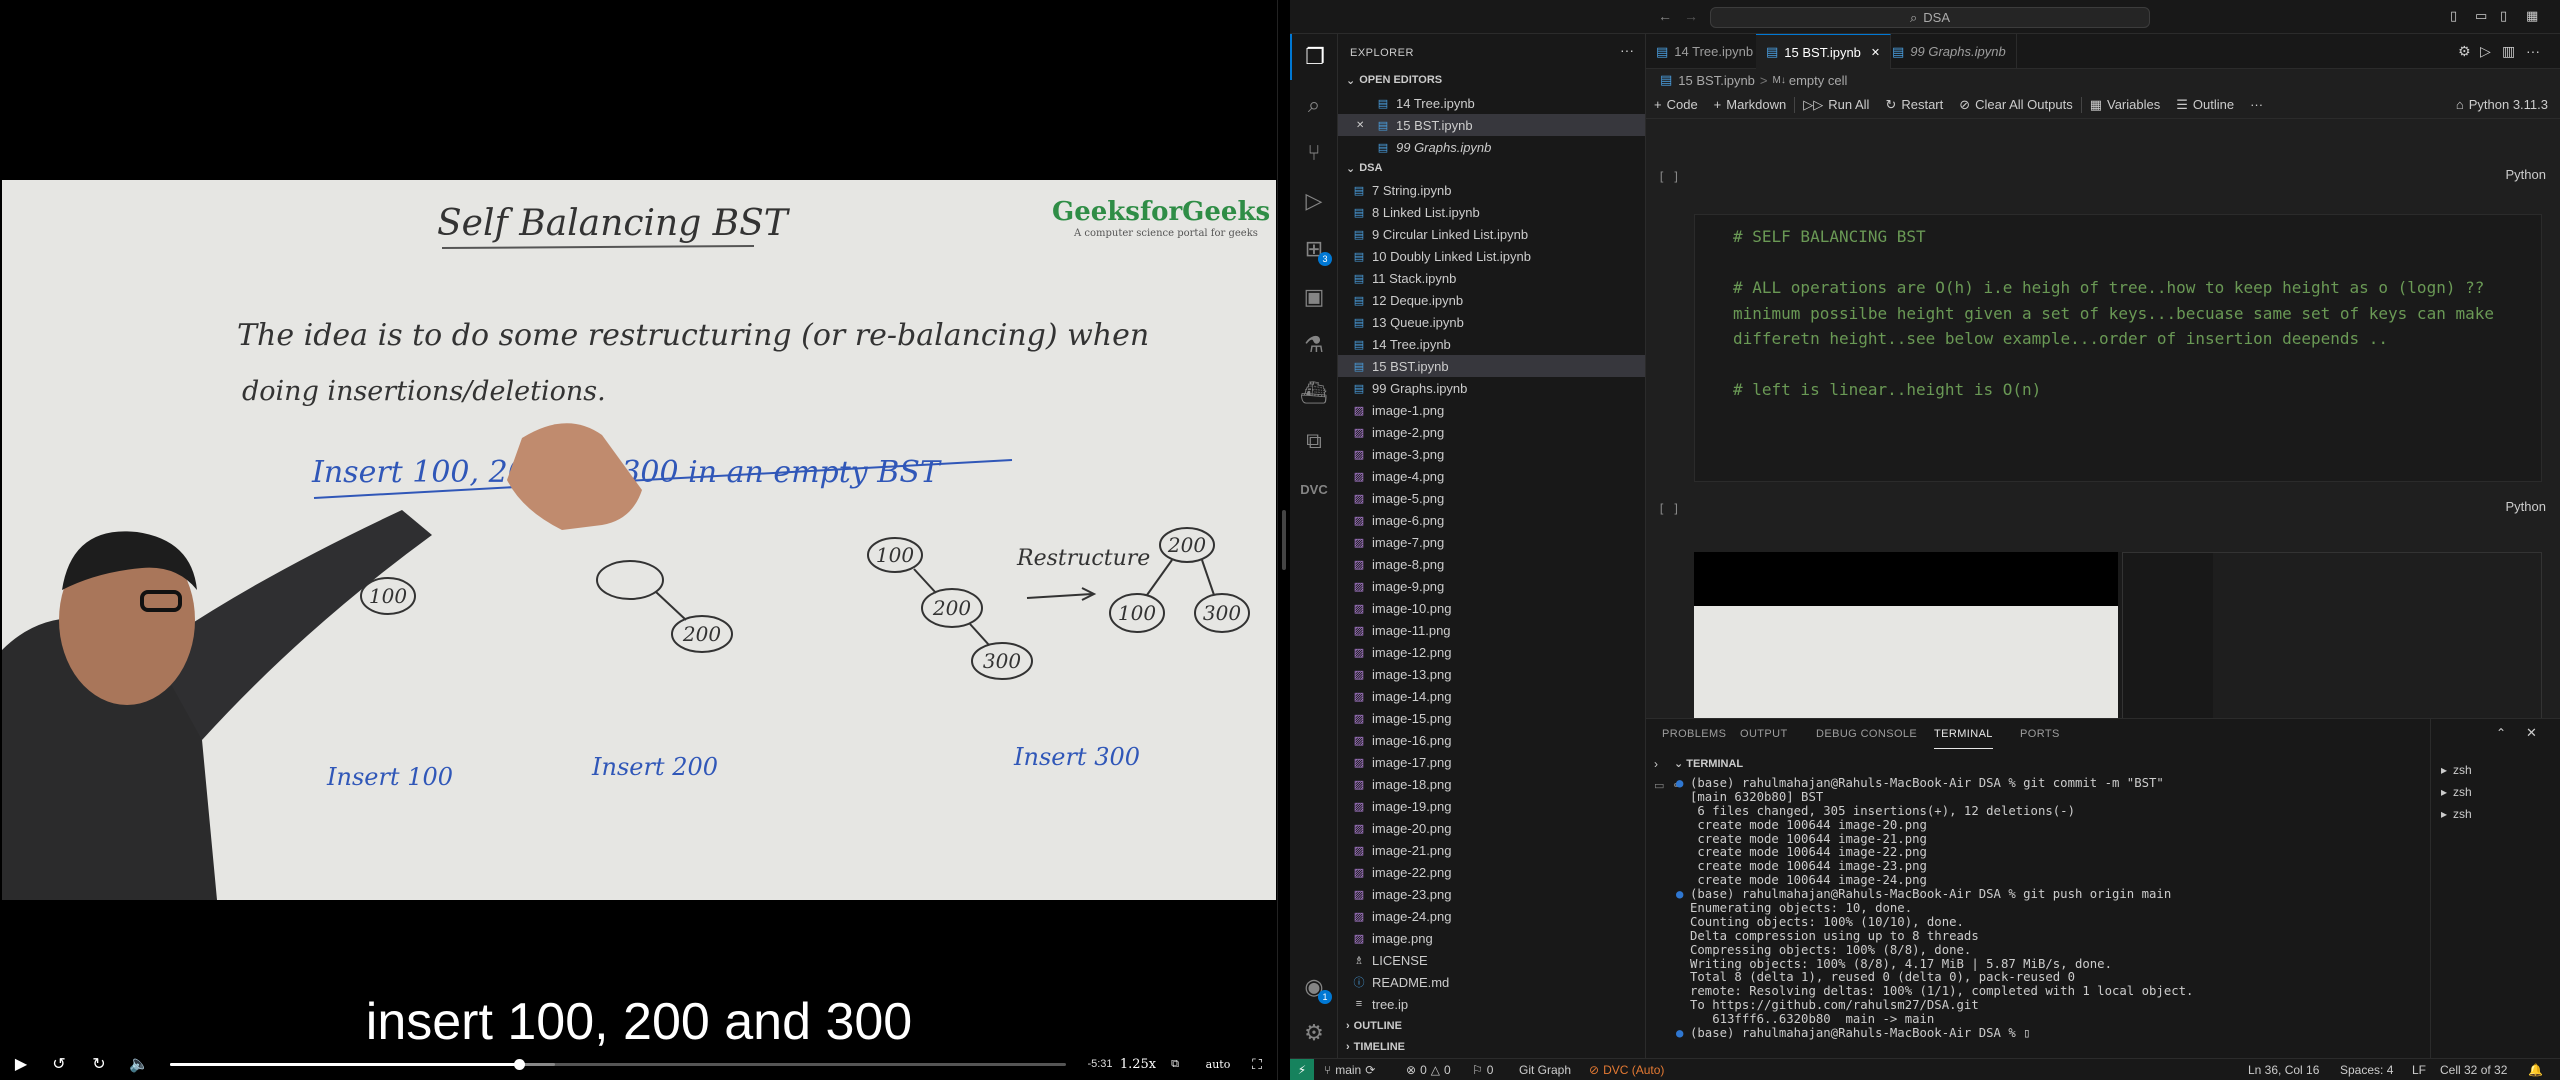  Describe the element at coordinates (1491, 828) in the screenshot. I see `file-item: ▨ image-20.png` at that location.